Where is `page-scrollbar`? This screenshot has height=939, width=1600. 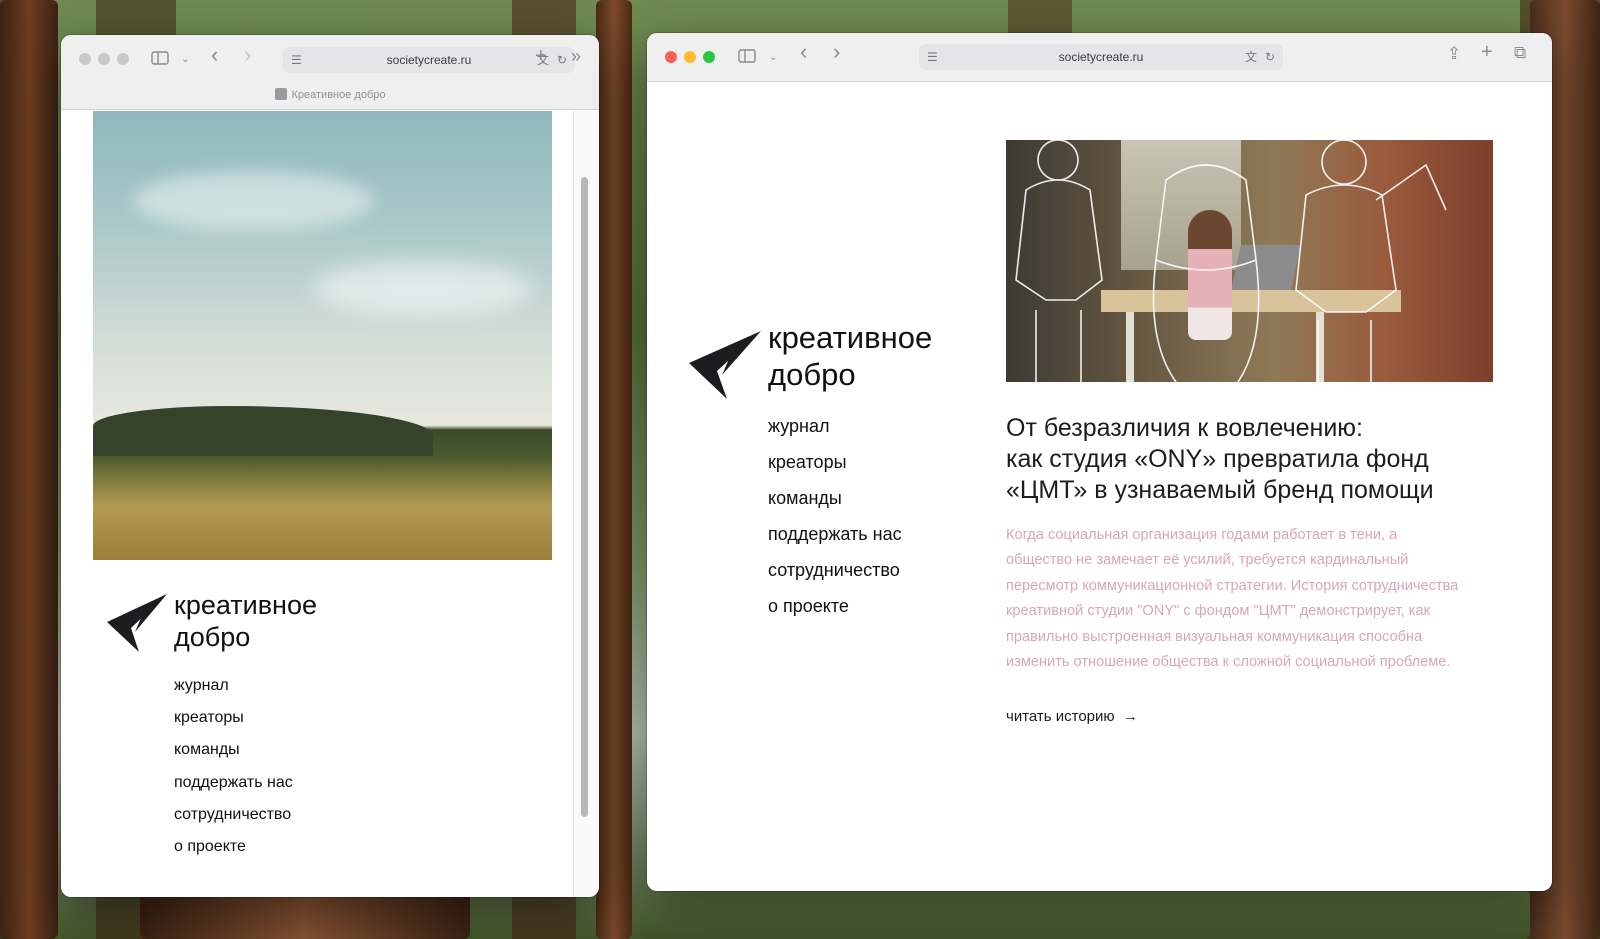 page-scrollbar is located at coordinates (586, 504).